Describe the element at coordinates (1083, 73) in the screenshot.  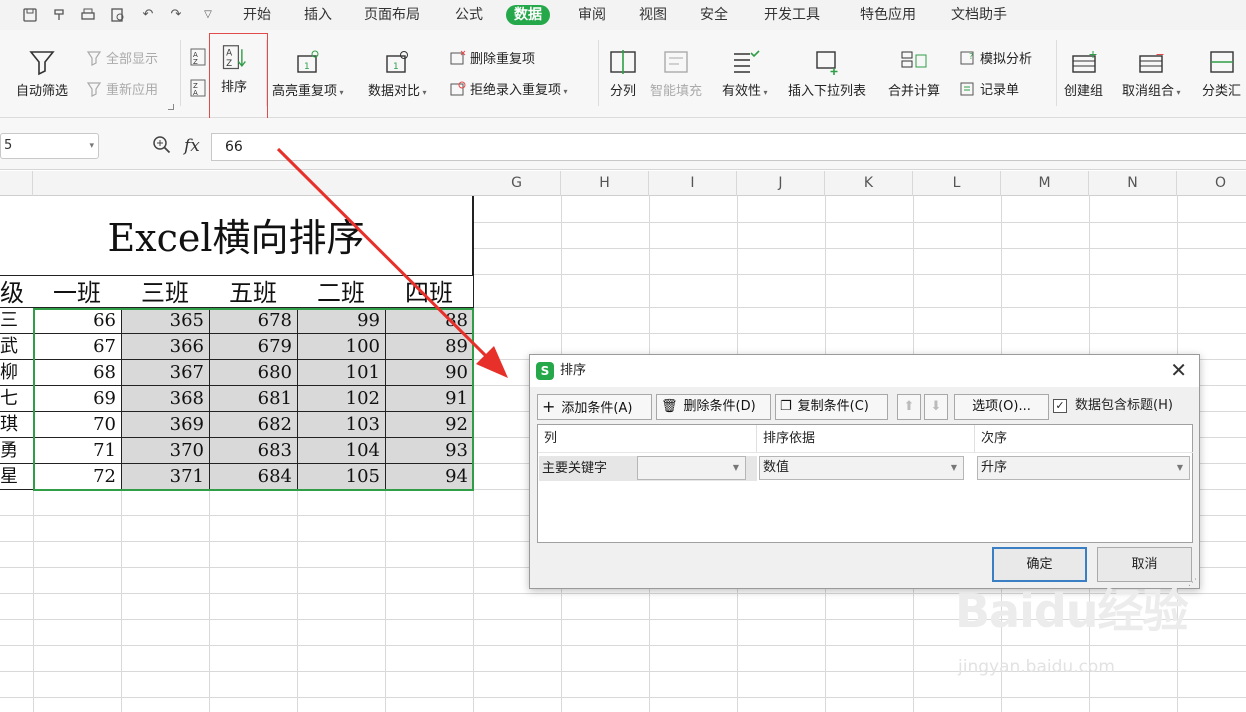
I see `create-group-button: 创建组` at that location.